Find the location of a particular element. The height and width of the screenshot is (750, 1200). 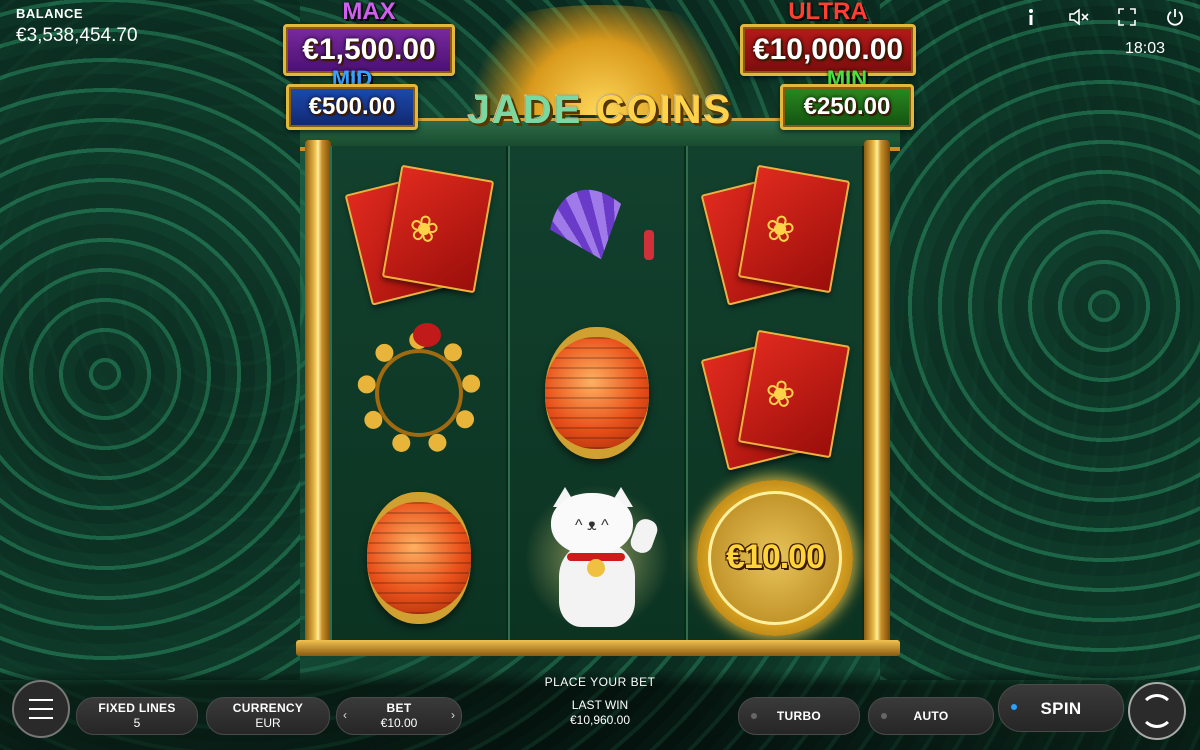

balance-display: BALANCE €3,538,454.70 is located at coordinates (77, 26).